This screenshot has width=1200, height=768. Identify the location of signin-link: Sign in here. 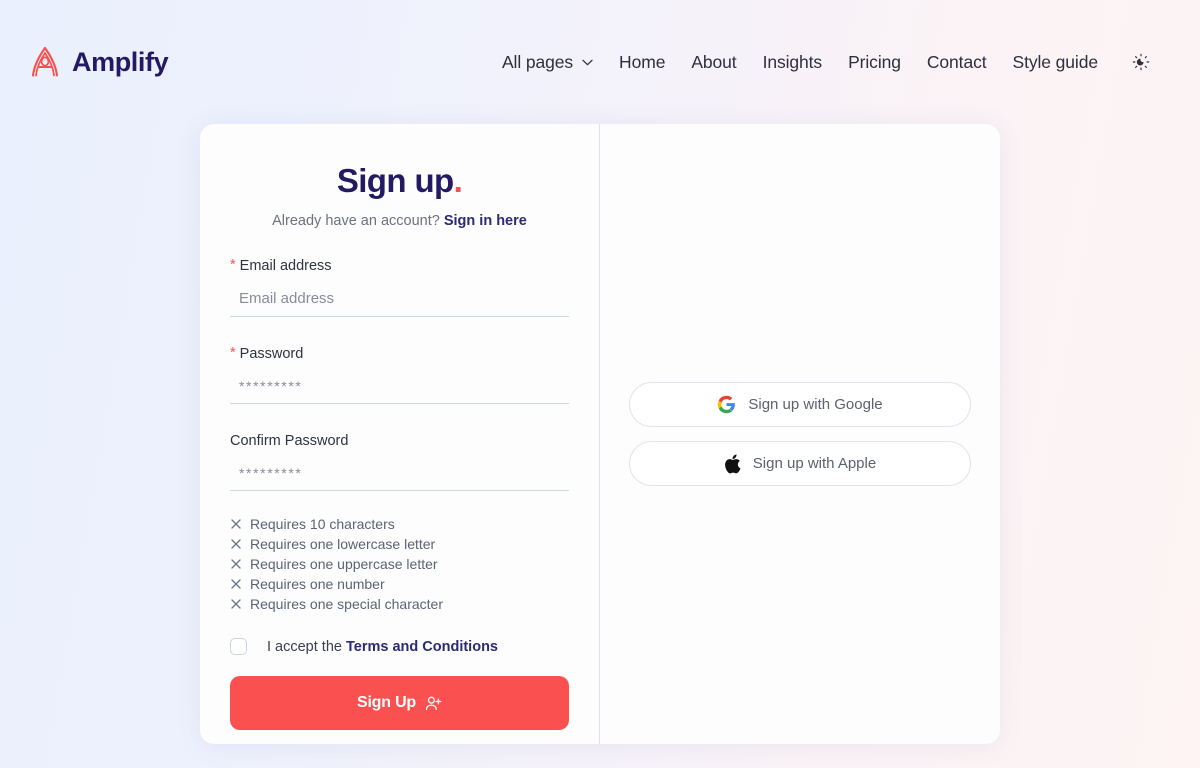
(485, 221).